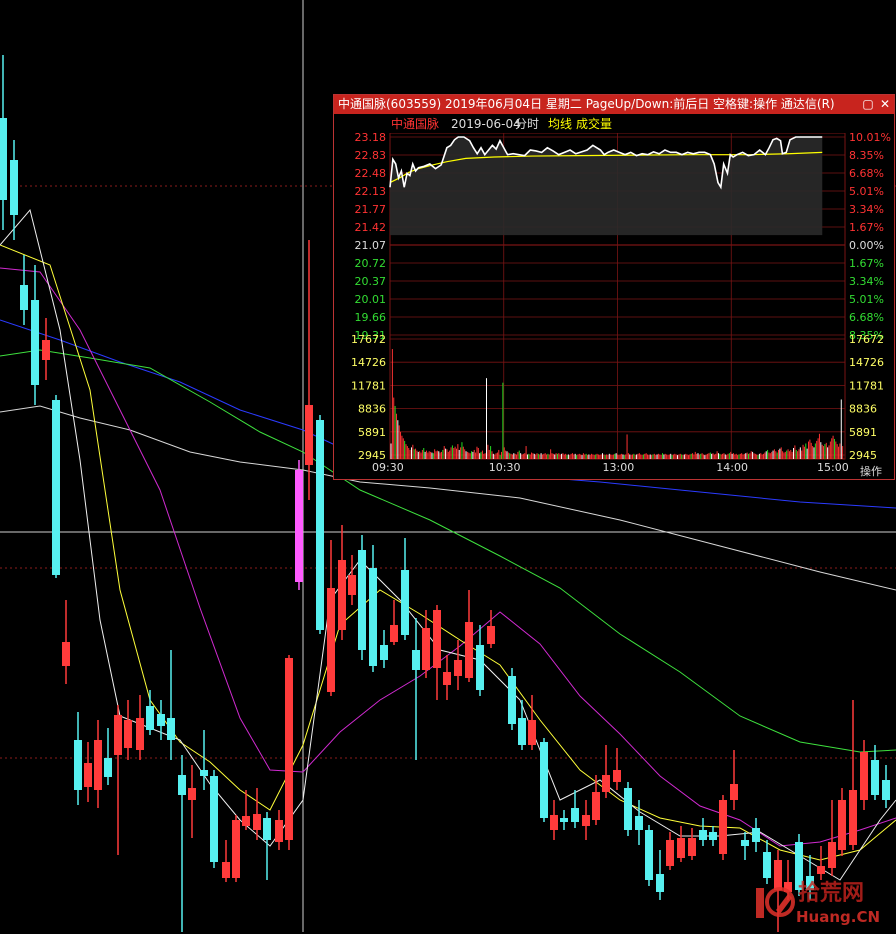 Image resolution: width=896 pixels, height=934 pixels. I want to click on pct-tick-label: 3.34%, so click(866, 209).